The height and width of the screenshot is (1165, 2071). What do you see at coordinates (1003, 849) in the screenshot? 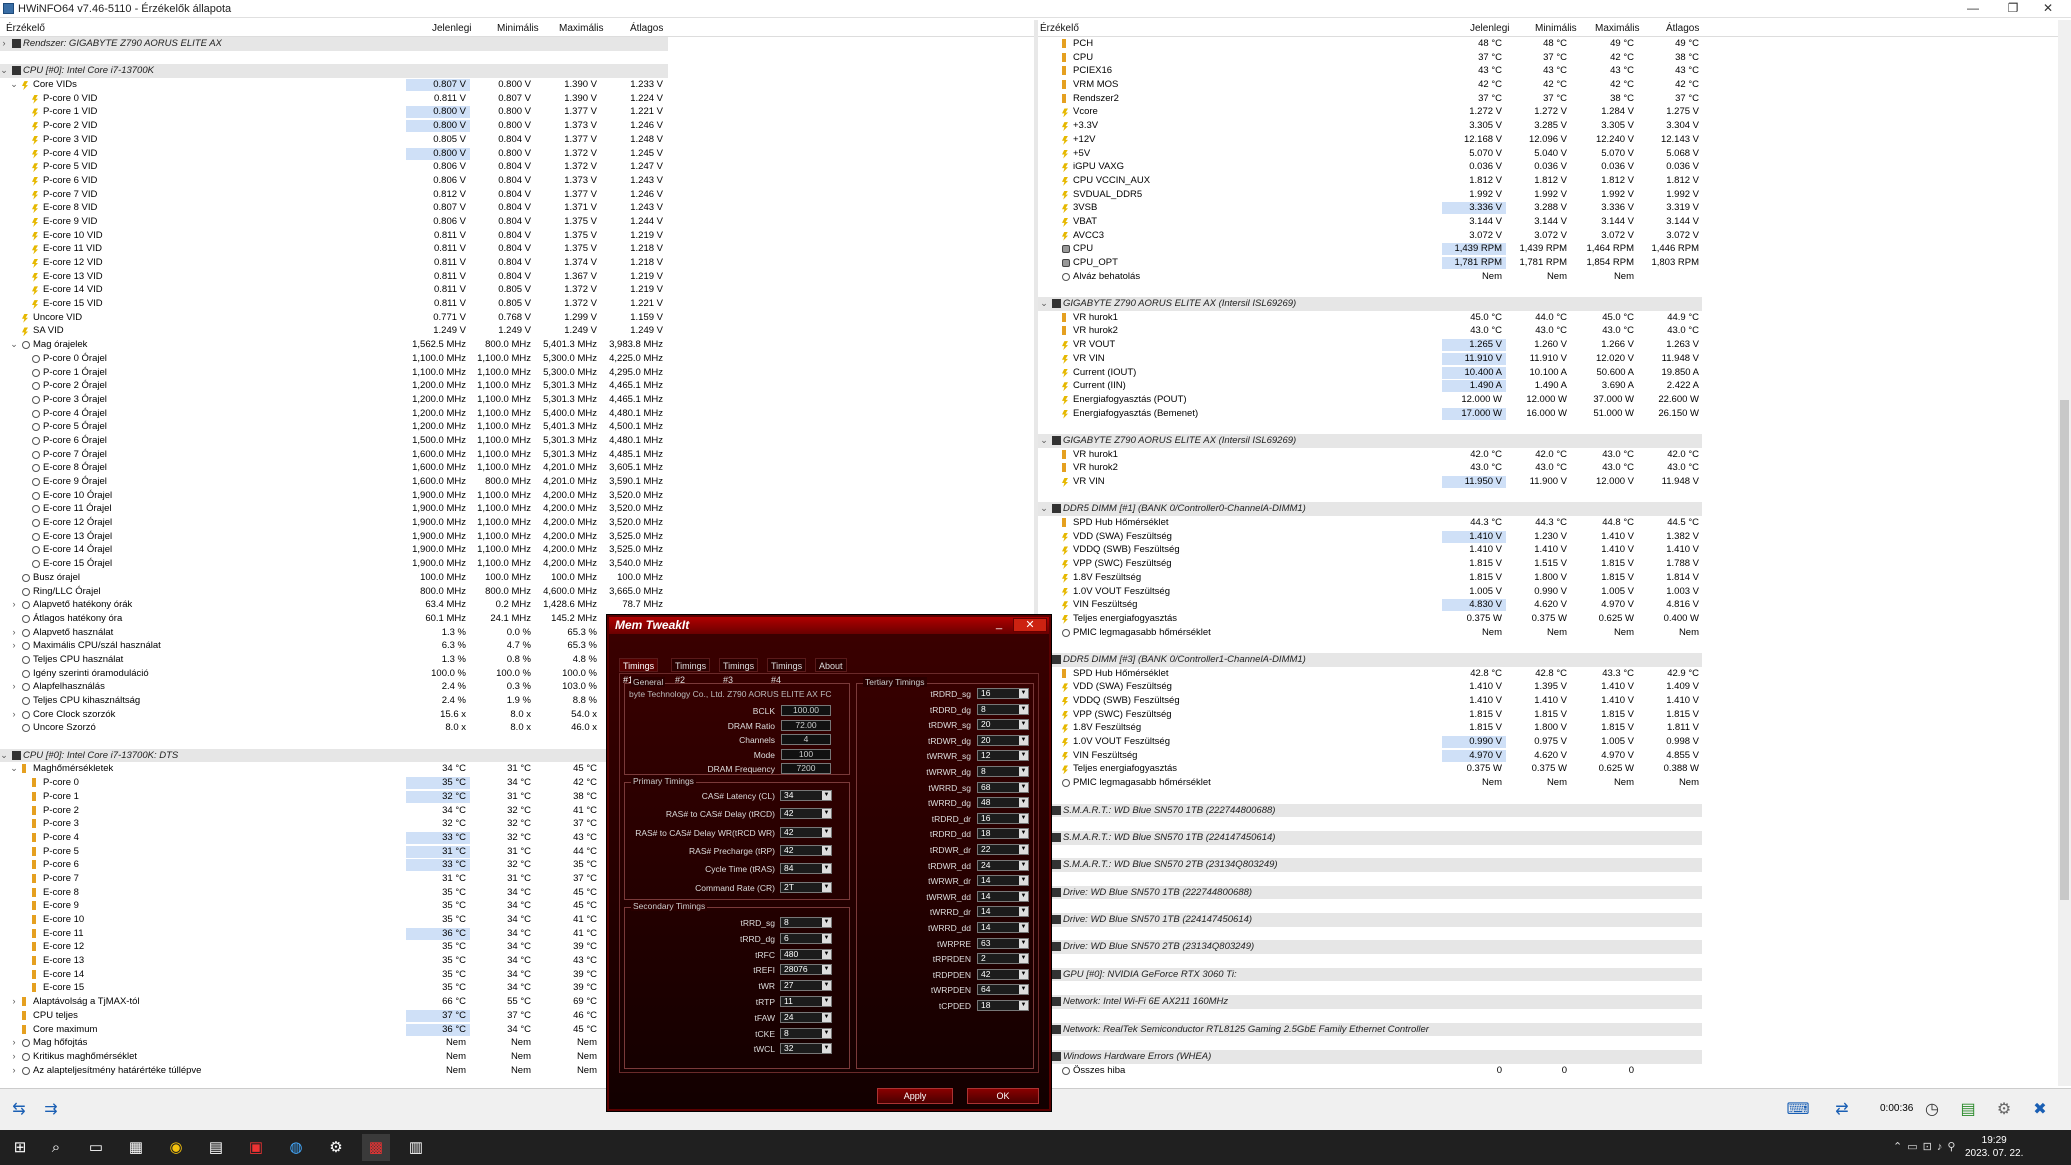
I see `timing-value-field: 22 ▼` at bounding box center [1003, 849].